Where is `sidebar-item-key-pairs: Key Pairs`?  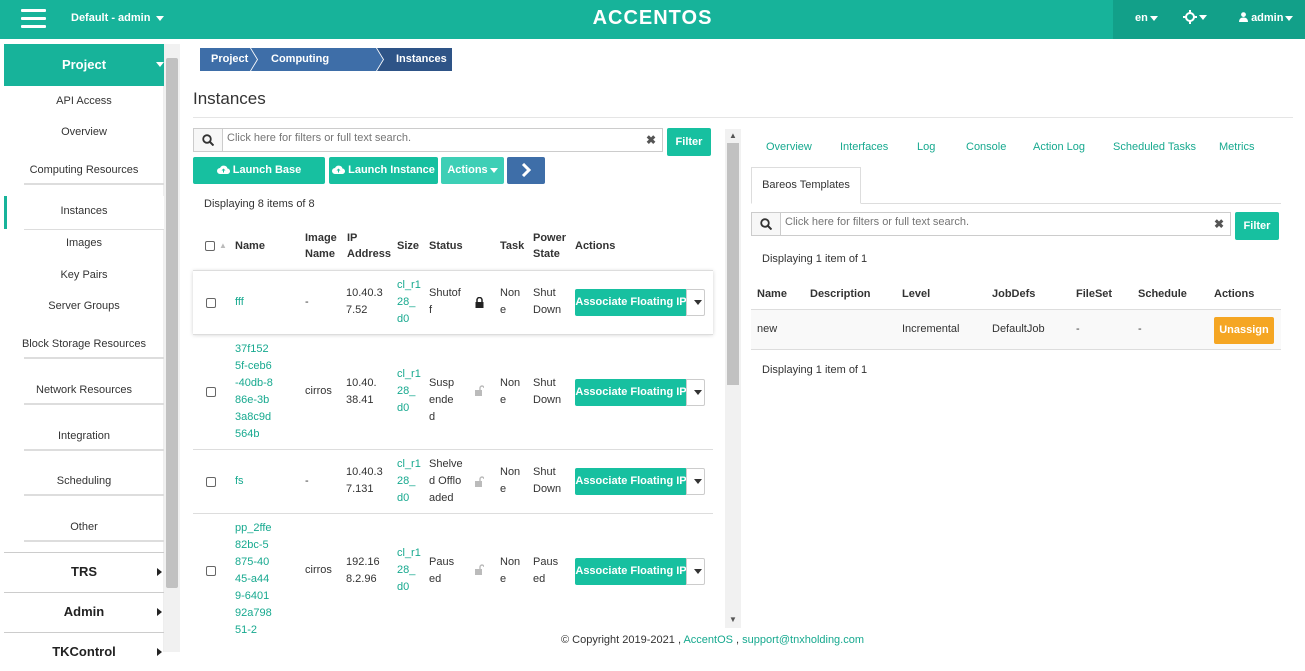 sidebar-item-key-pairs: Key Pairs is located at coordinates (84, 275).